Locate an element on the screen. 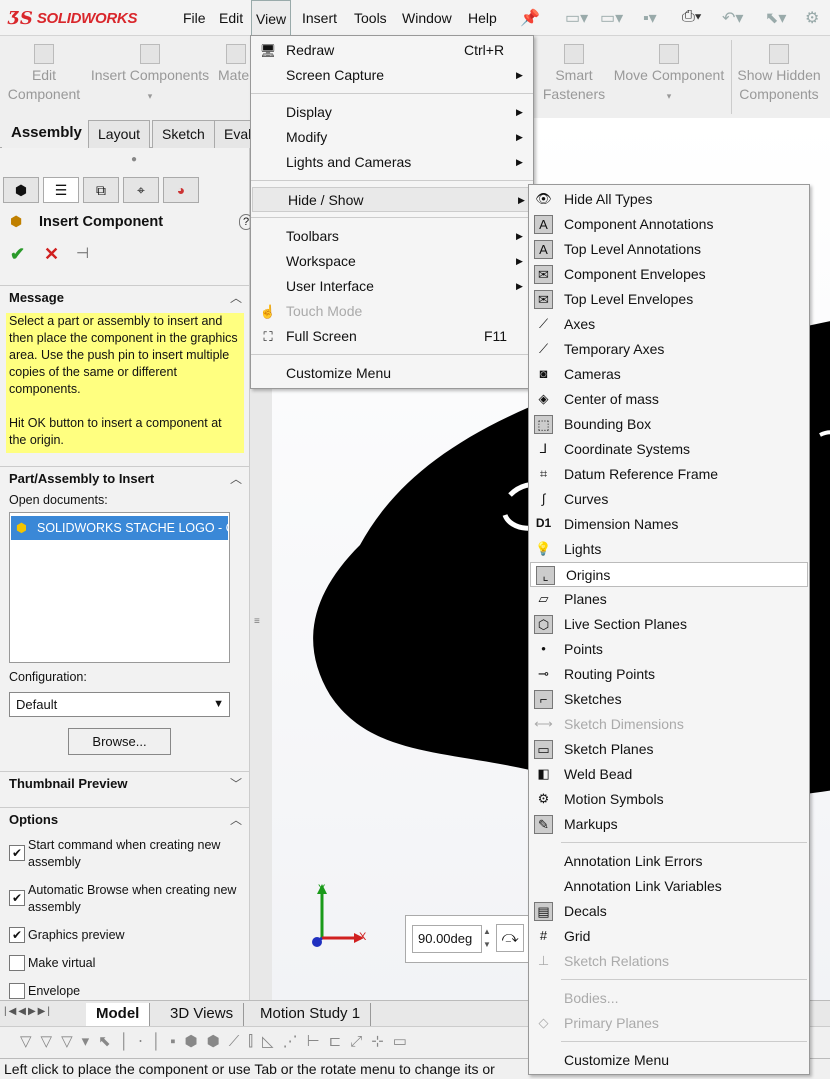 This screenshot has width=830, height=1079. filter-icons: ▽▽▽▾⬉│⋅│▪⬢⬢⟋⫿◺⋰⊢⊏⤢⊹▭ is located at coordinates (218, 1041).